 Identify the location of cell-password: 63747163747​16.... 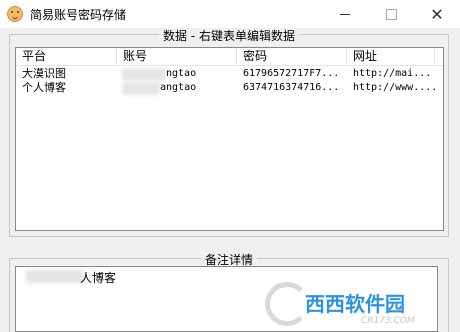
(291, 87).